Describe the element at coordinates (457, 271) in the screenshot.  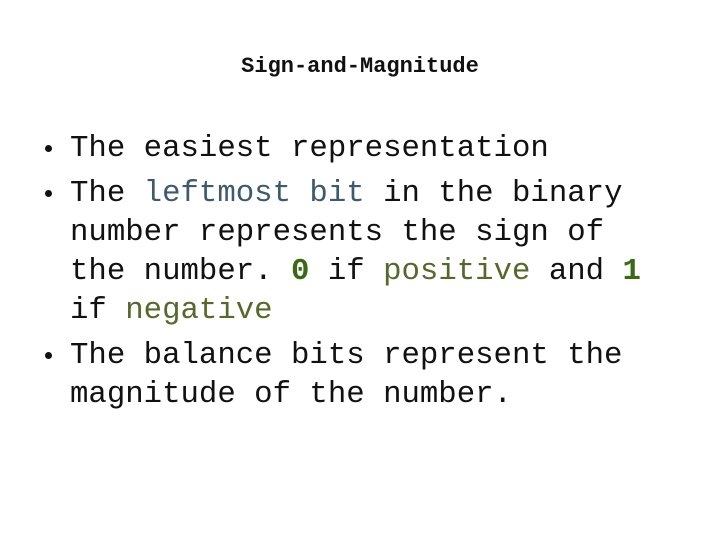
I see `highlight-positive: positive` at that location.